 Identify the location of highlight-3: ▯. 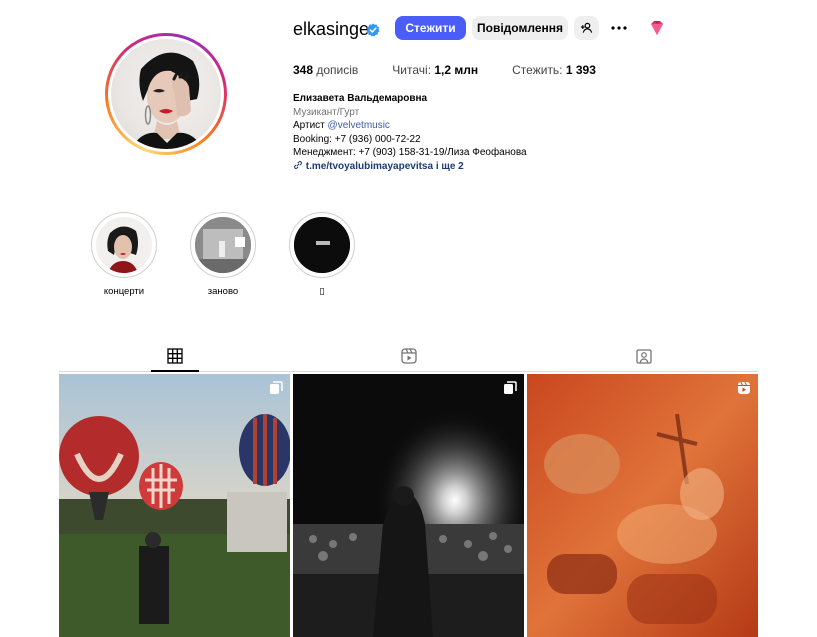
(322, 254).